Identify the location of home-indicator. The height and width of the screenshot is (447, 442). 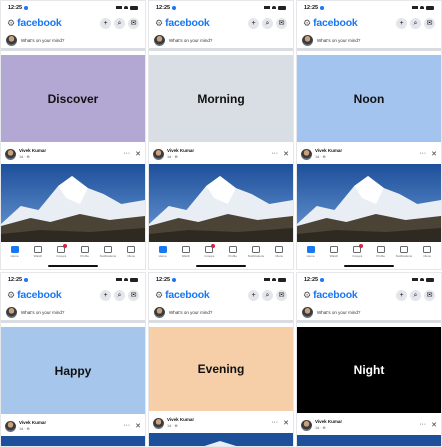
(369, 266).